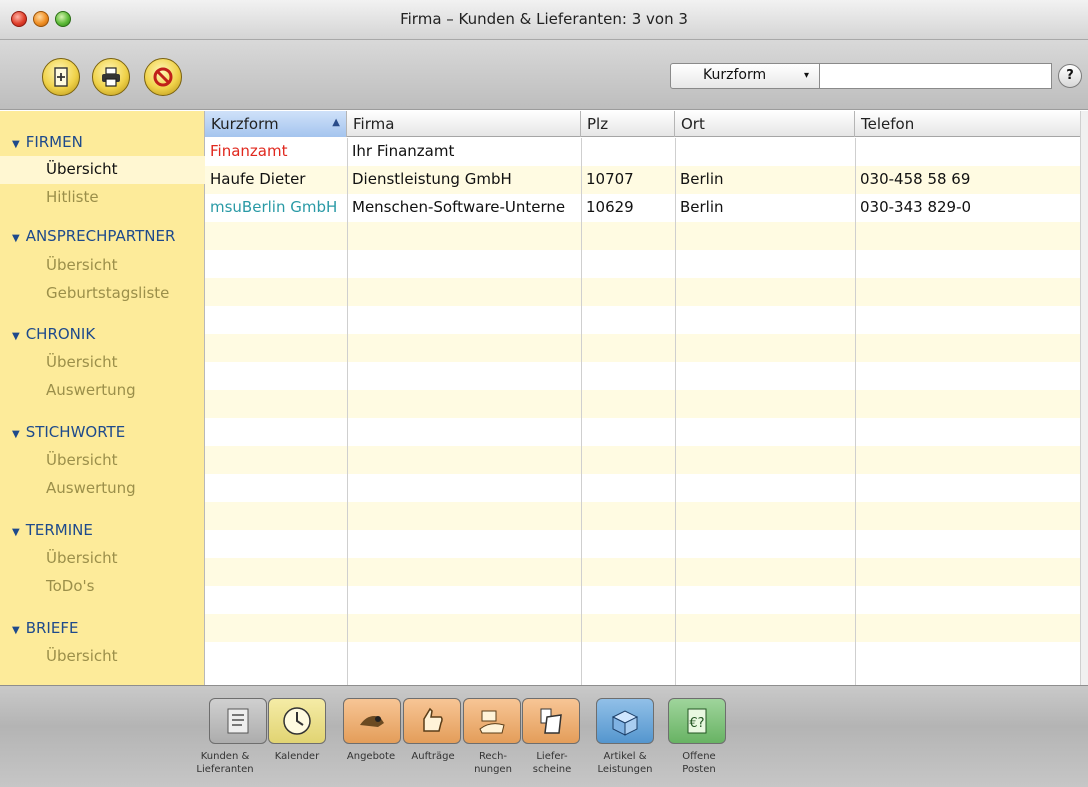  Describe the element at coordinates (464, 124) in the screenshot. I see `column-header-firma: Firma` at that location.